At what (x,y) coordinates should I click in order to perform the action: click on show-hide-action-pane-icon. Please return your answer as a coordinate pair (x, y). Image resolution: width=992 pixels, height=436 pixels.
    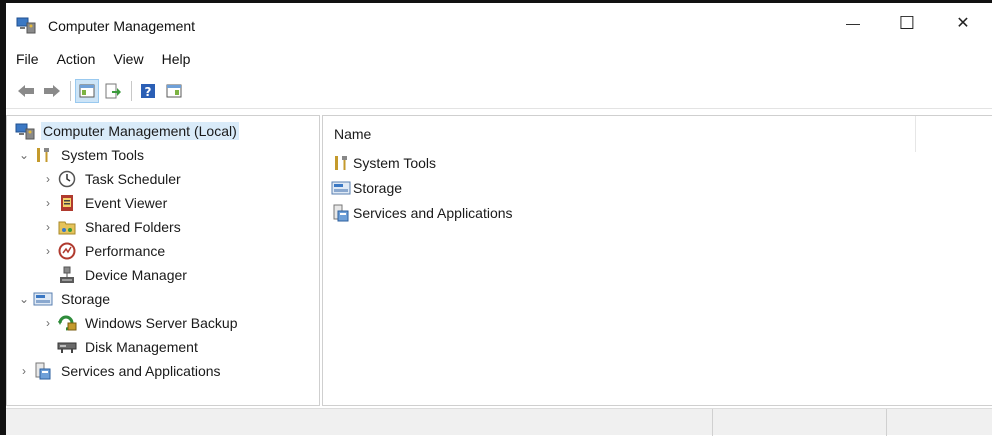
    Looking at the image, I should click on (174, 91).